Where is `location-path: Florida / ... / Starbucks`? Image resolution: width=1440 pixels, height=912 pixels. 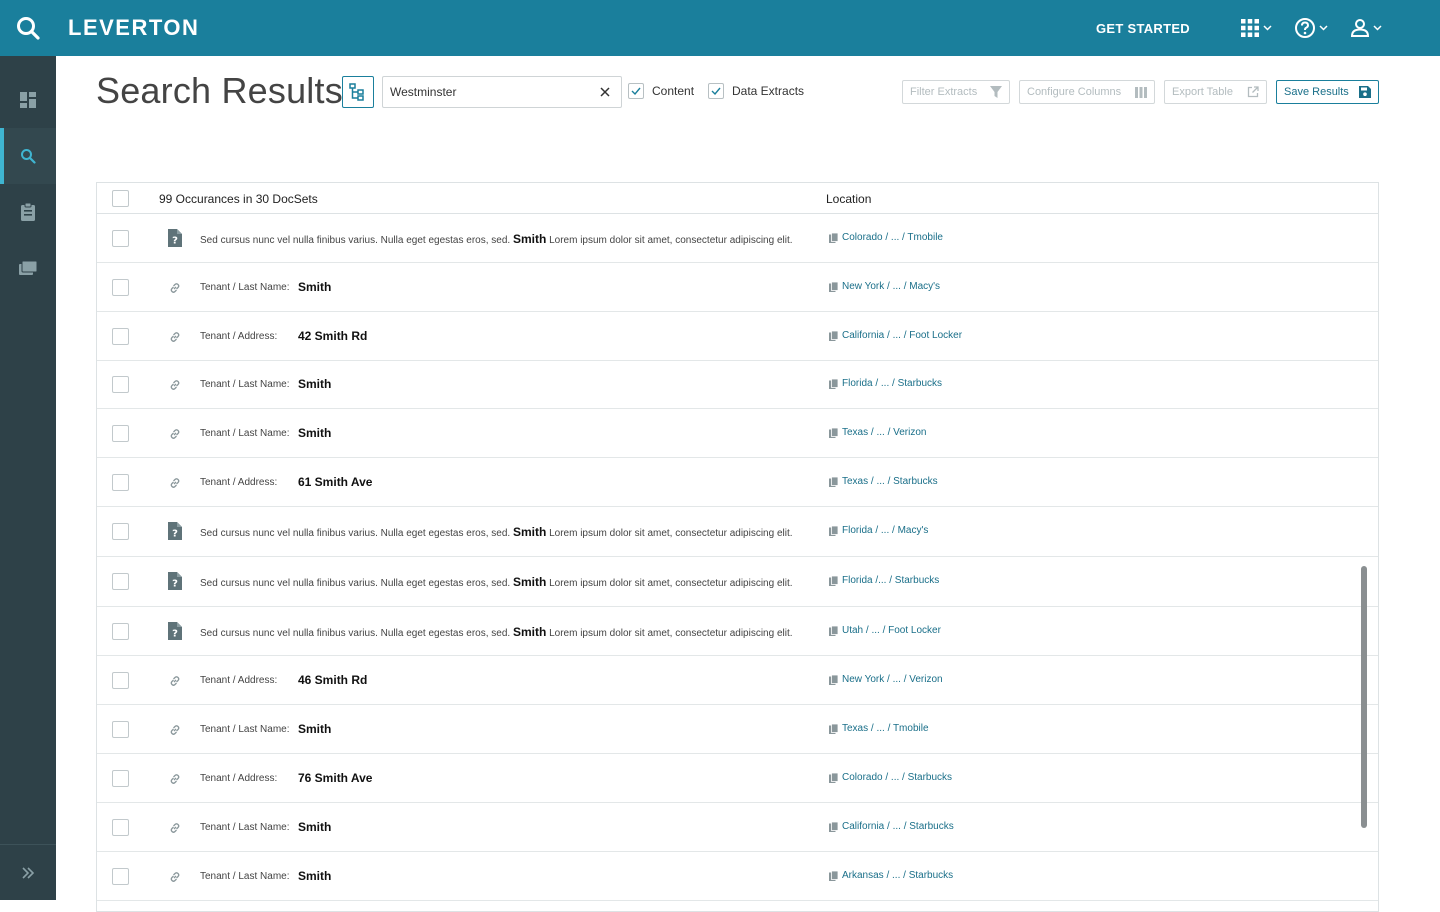
location-path: Florida / ... / Starbucks is located at coordinates (892, 383).